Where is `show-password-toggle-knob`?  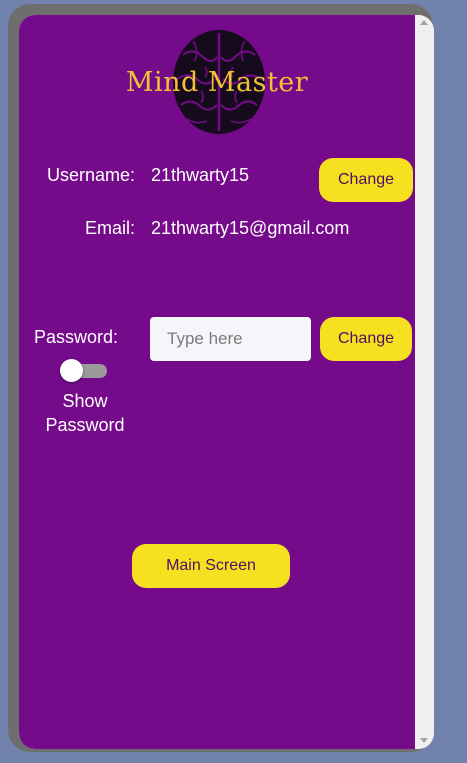
show-password-toggle-knob is located at coordinates (71, 370).